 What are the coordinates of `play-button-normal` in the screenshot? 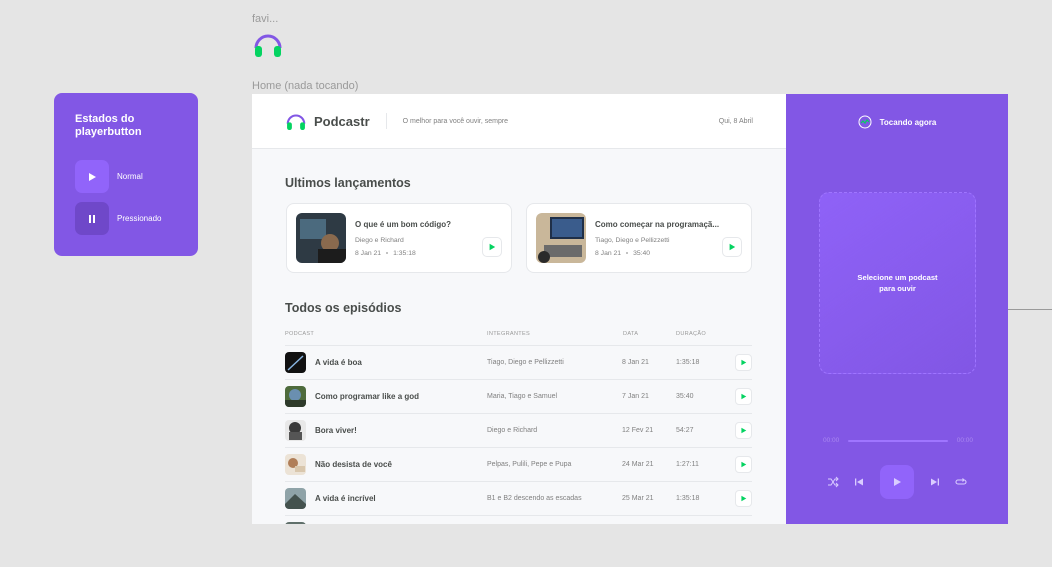 It's located at (92, 176).